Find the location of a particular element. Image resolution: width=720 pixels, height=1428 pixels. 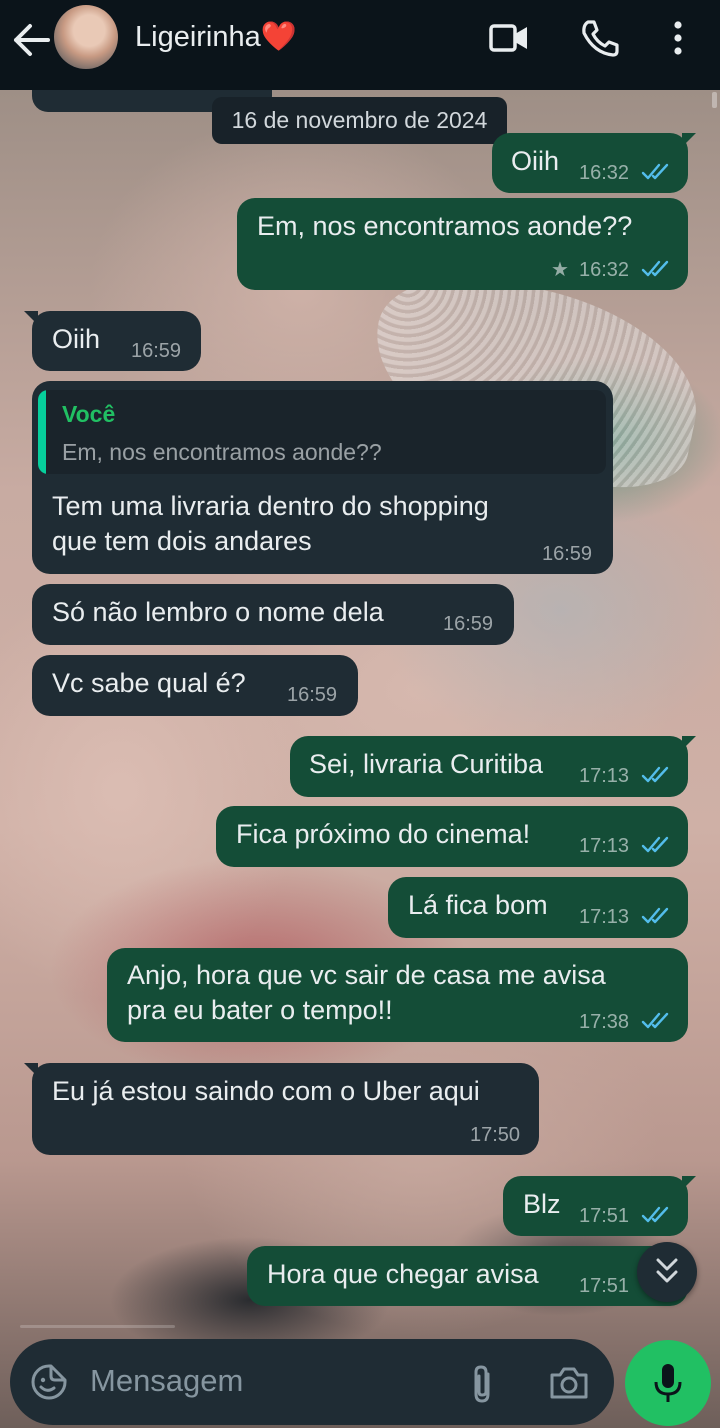

scroll-to-bottom-button is located at coordinates (667, 1272).